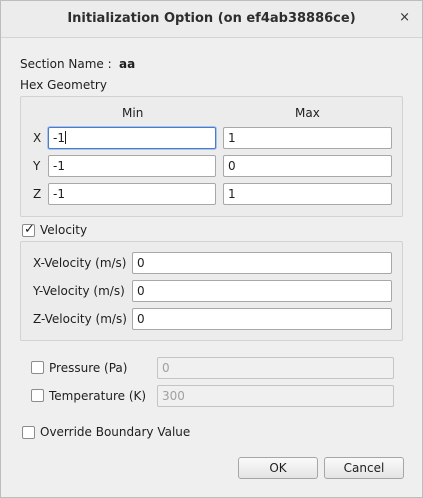 The width and height of the screenshot is (423, 498). I want to click on x-min-input: -1, so click(132, 138).